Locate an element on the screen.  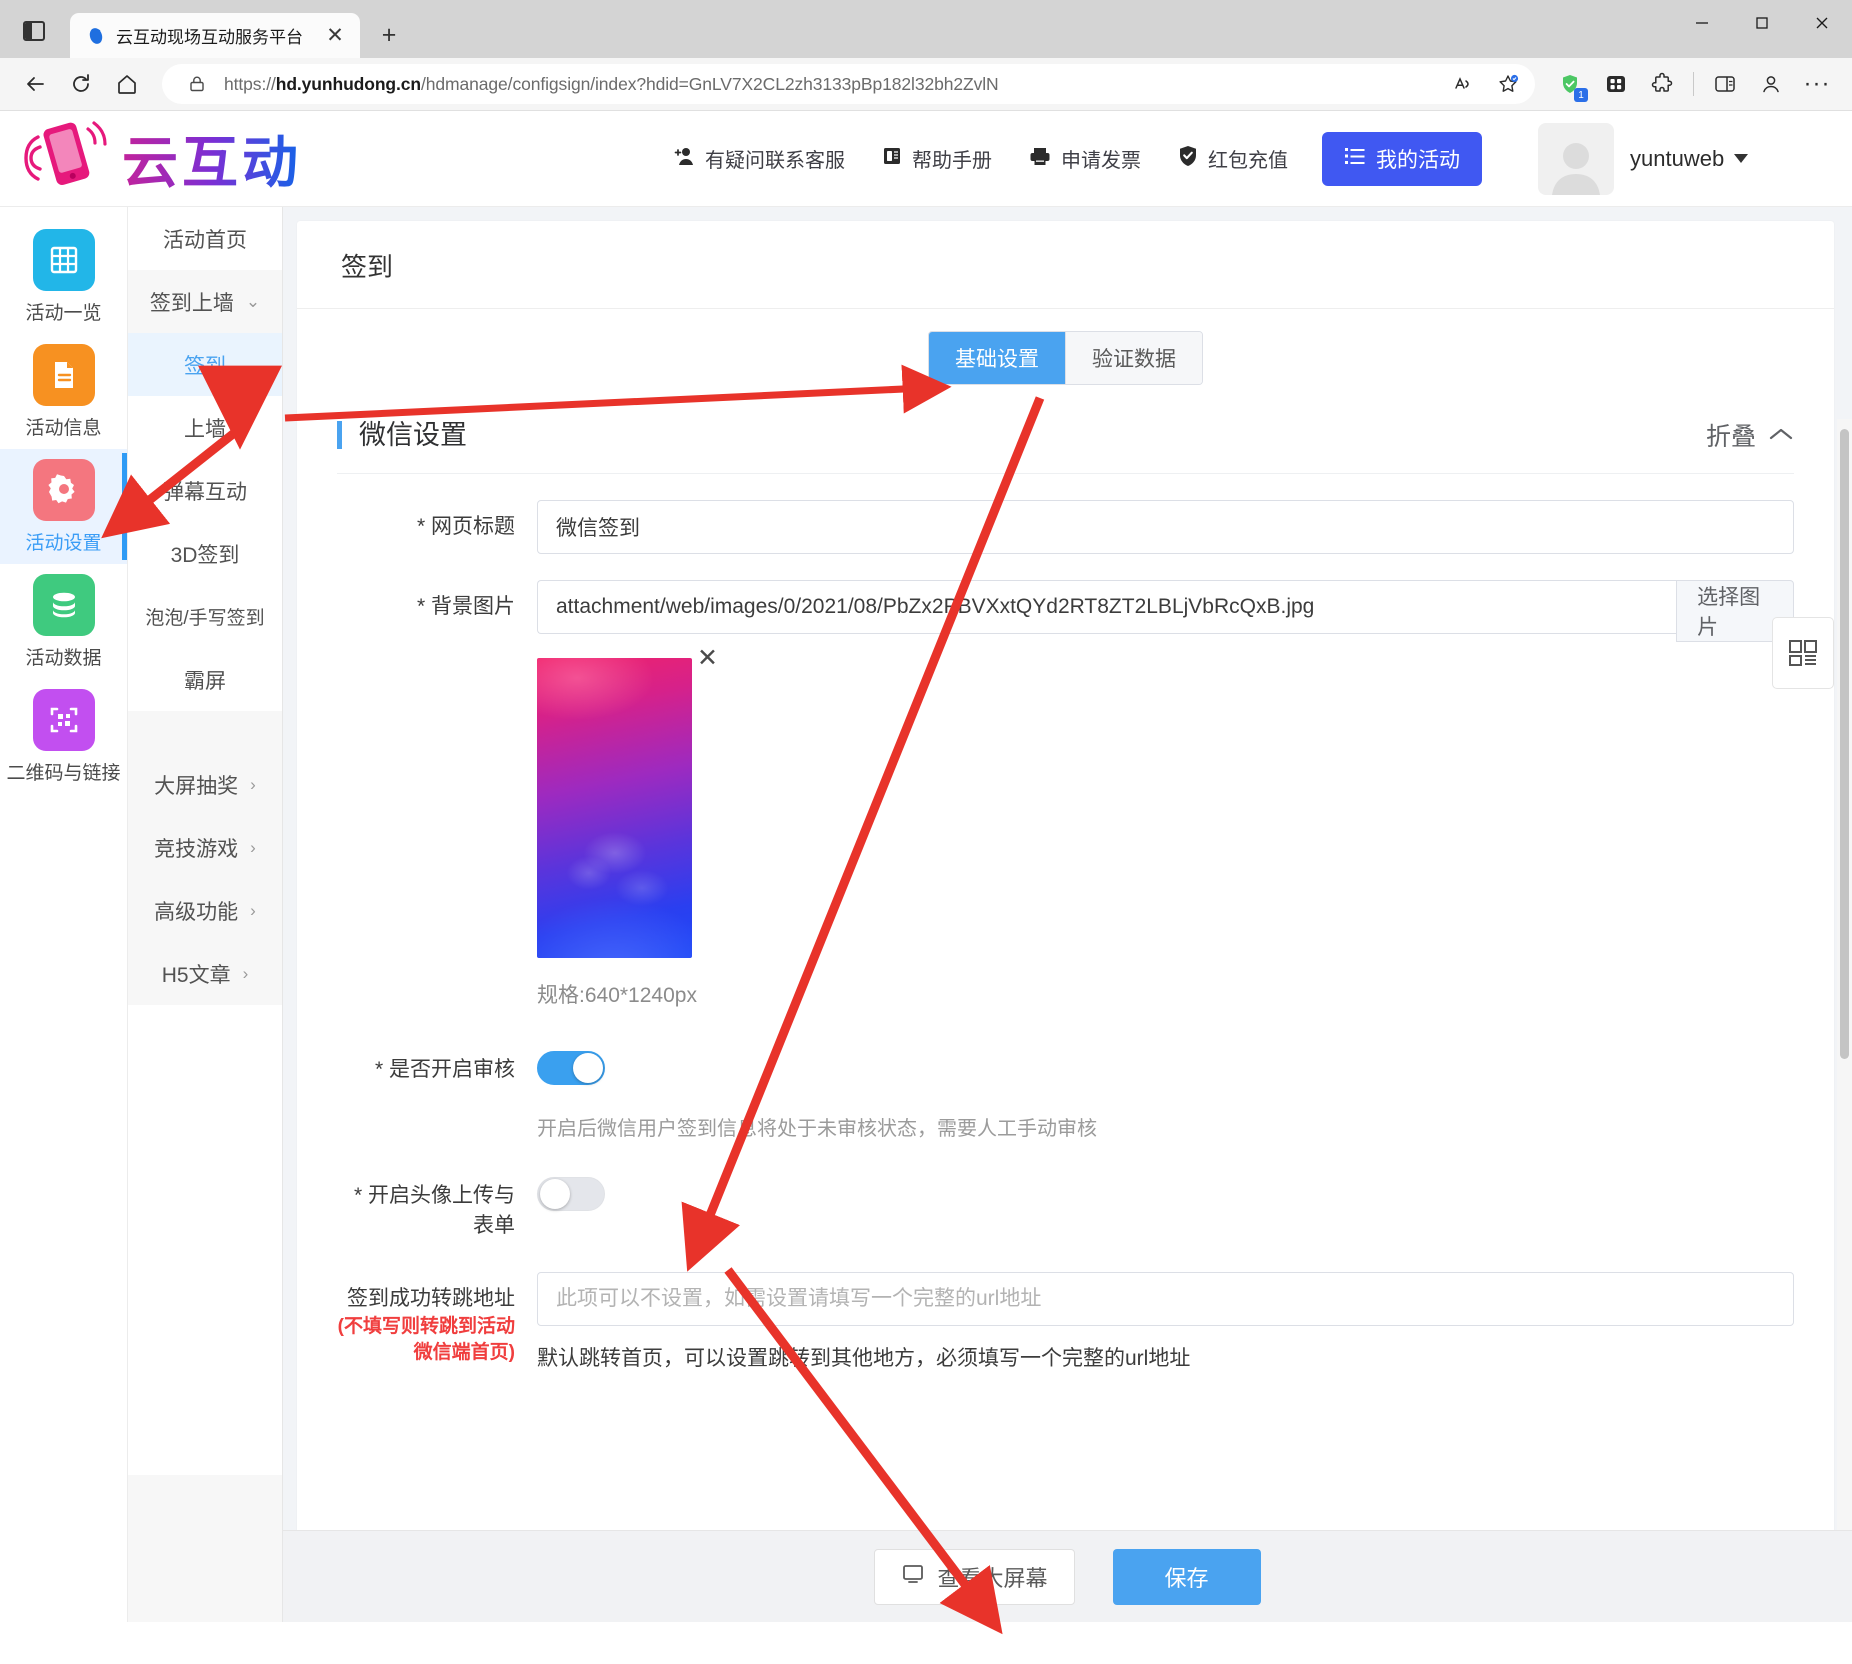
tab-search-button is located at coordinates (34, 31).